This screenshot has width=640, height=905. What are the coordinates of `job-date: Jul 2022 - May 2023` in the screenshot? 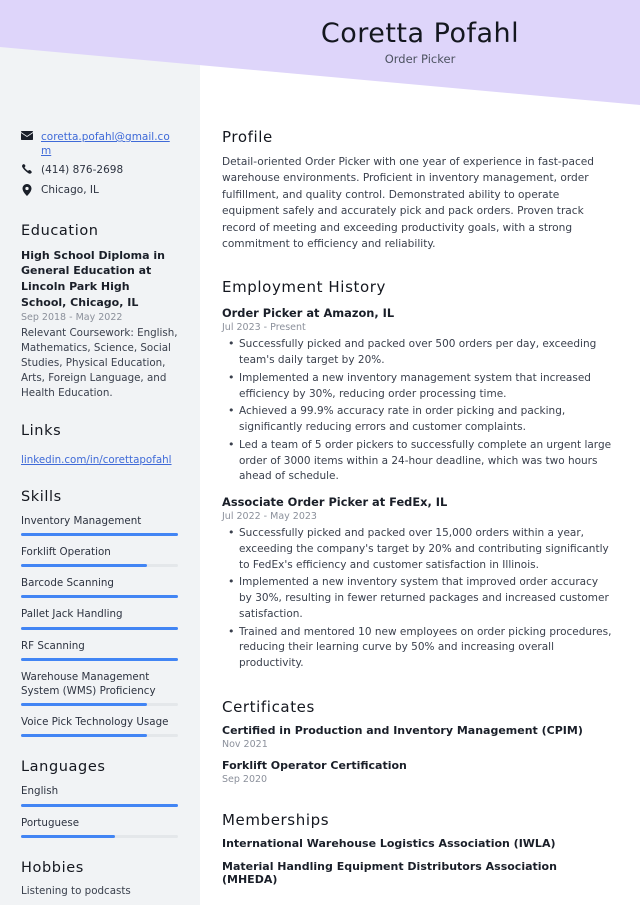 It's located at (269, 517).